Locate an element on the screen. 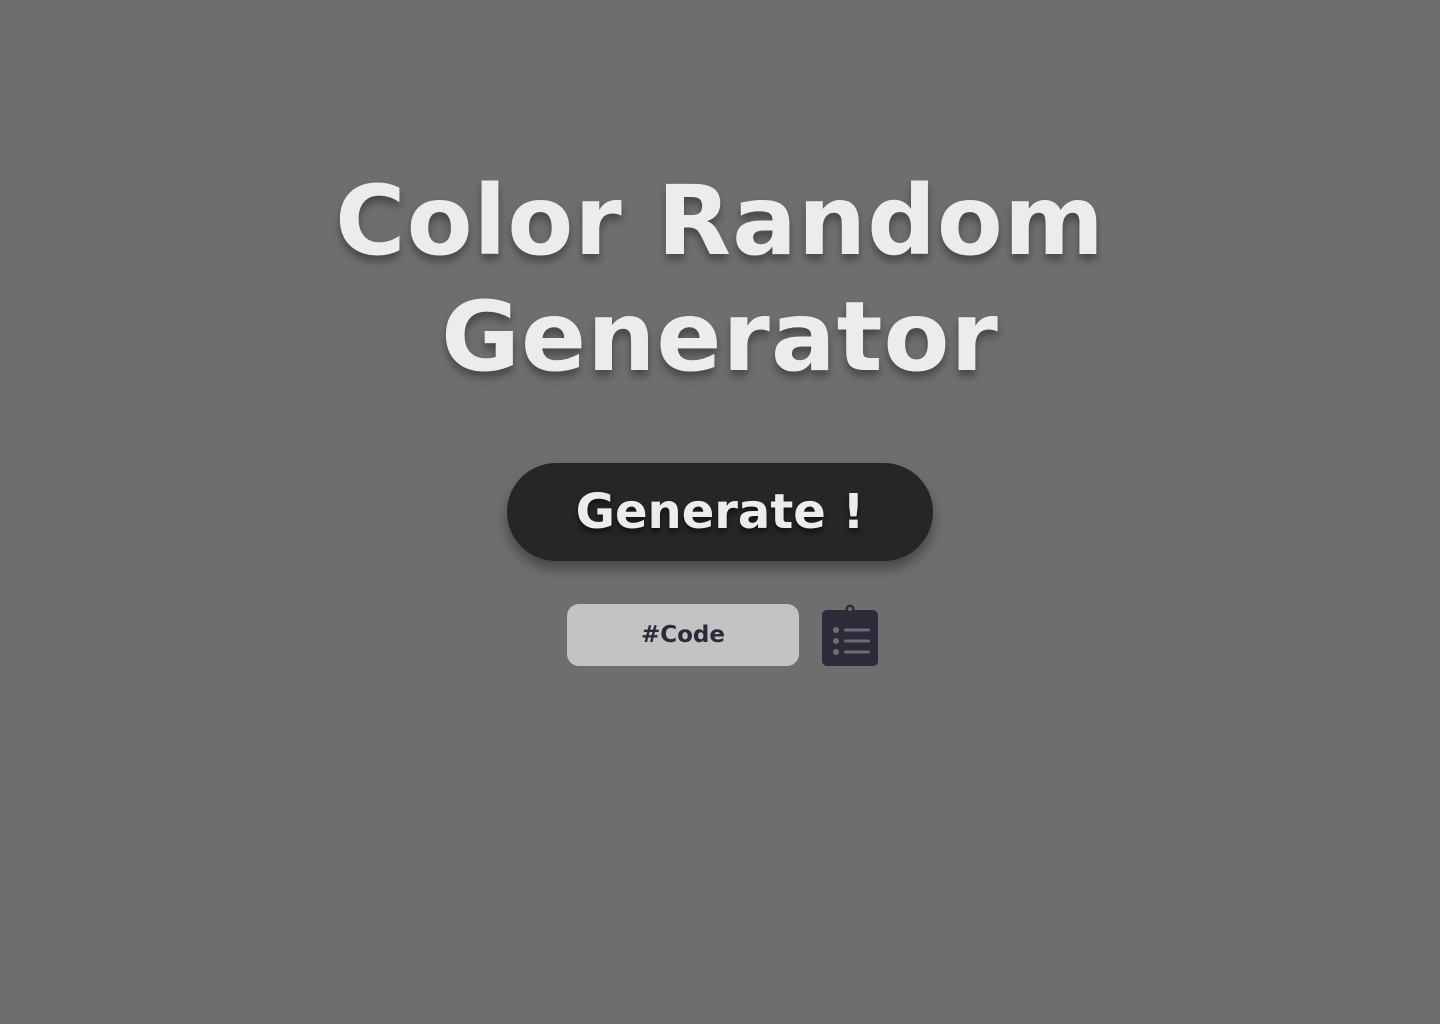 This screenshot has height=1024, width=1440. clipboard-list-icon is located at coordinates (850, 635).